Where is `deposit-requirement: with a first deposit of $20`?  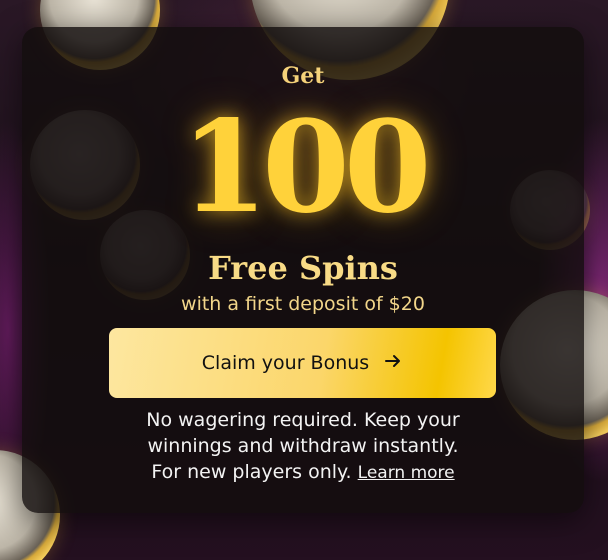 deposit-requirement: with a first deposit of $20 is located at coordinates (303, 304).